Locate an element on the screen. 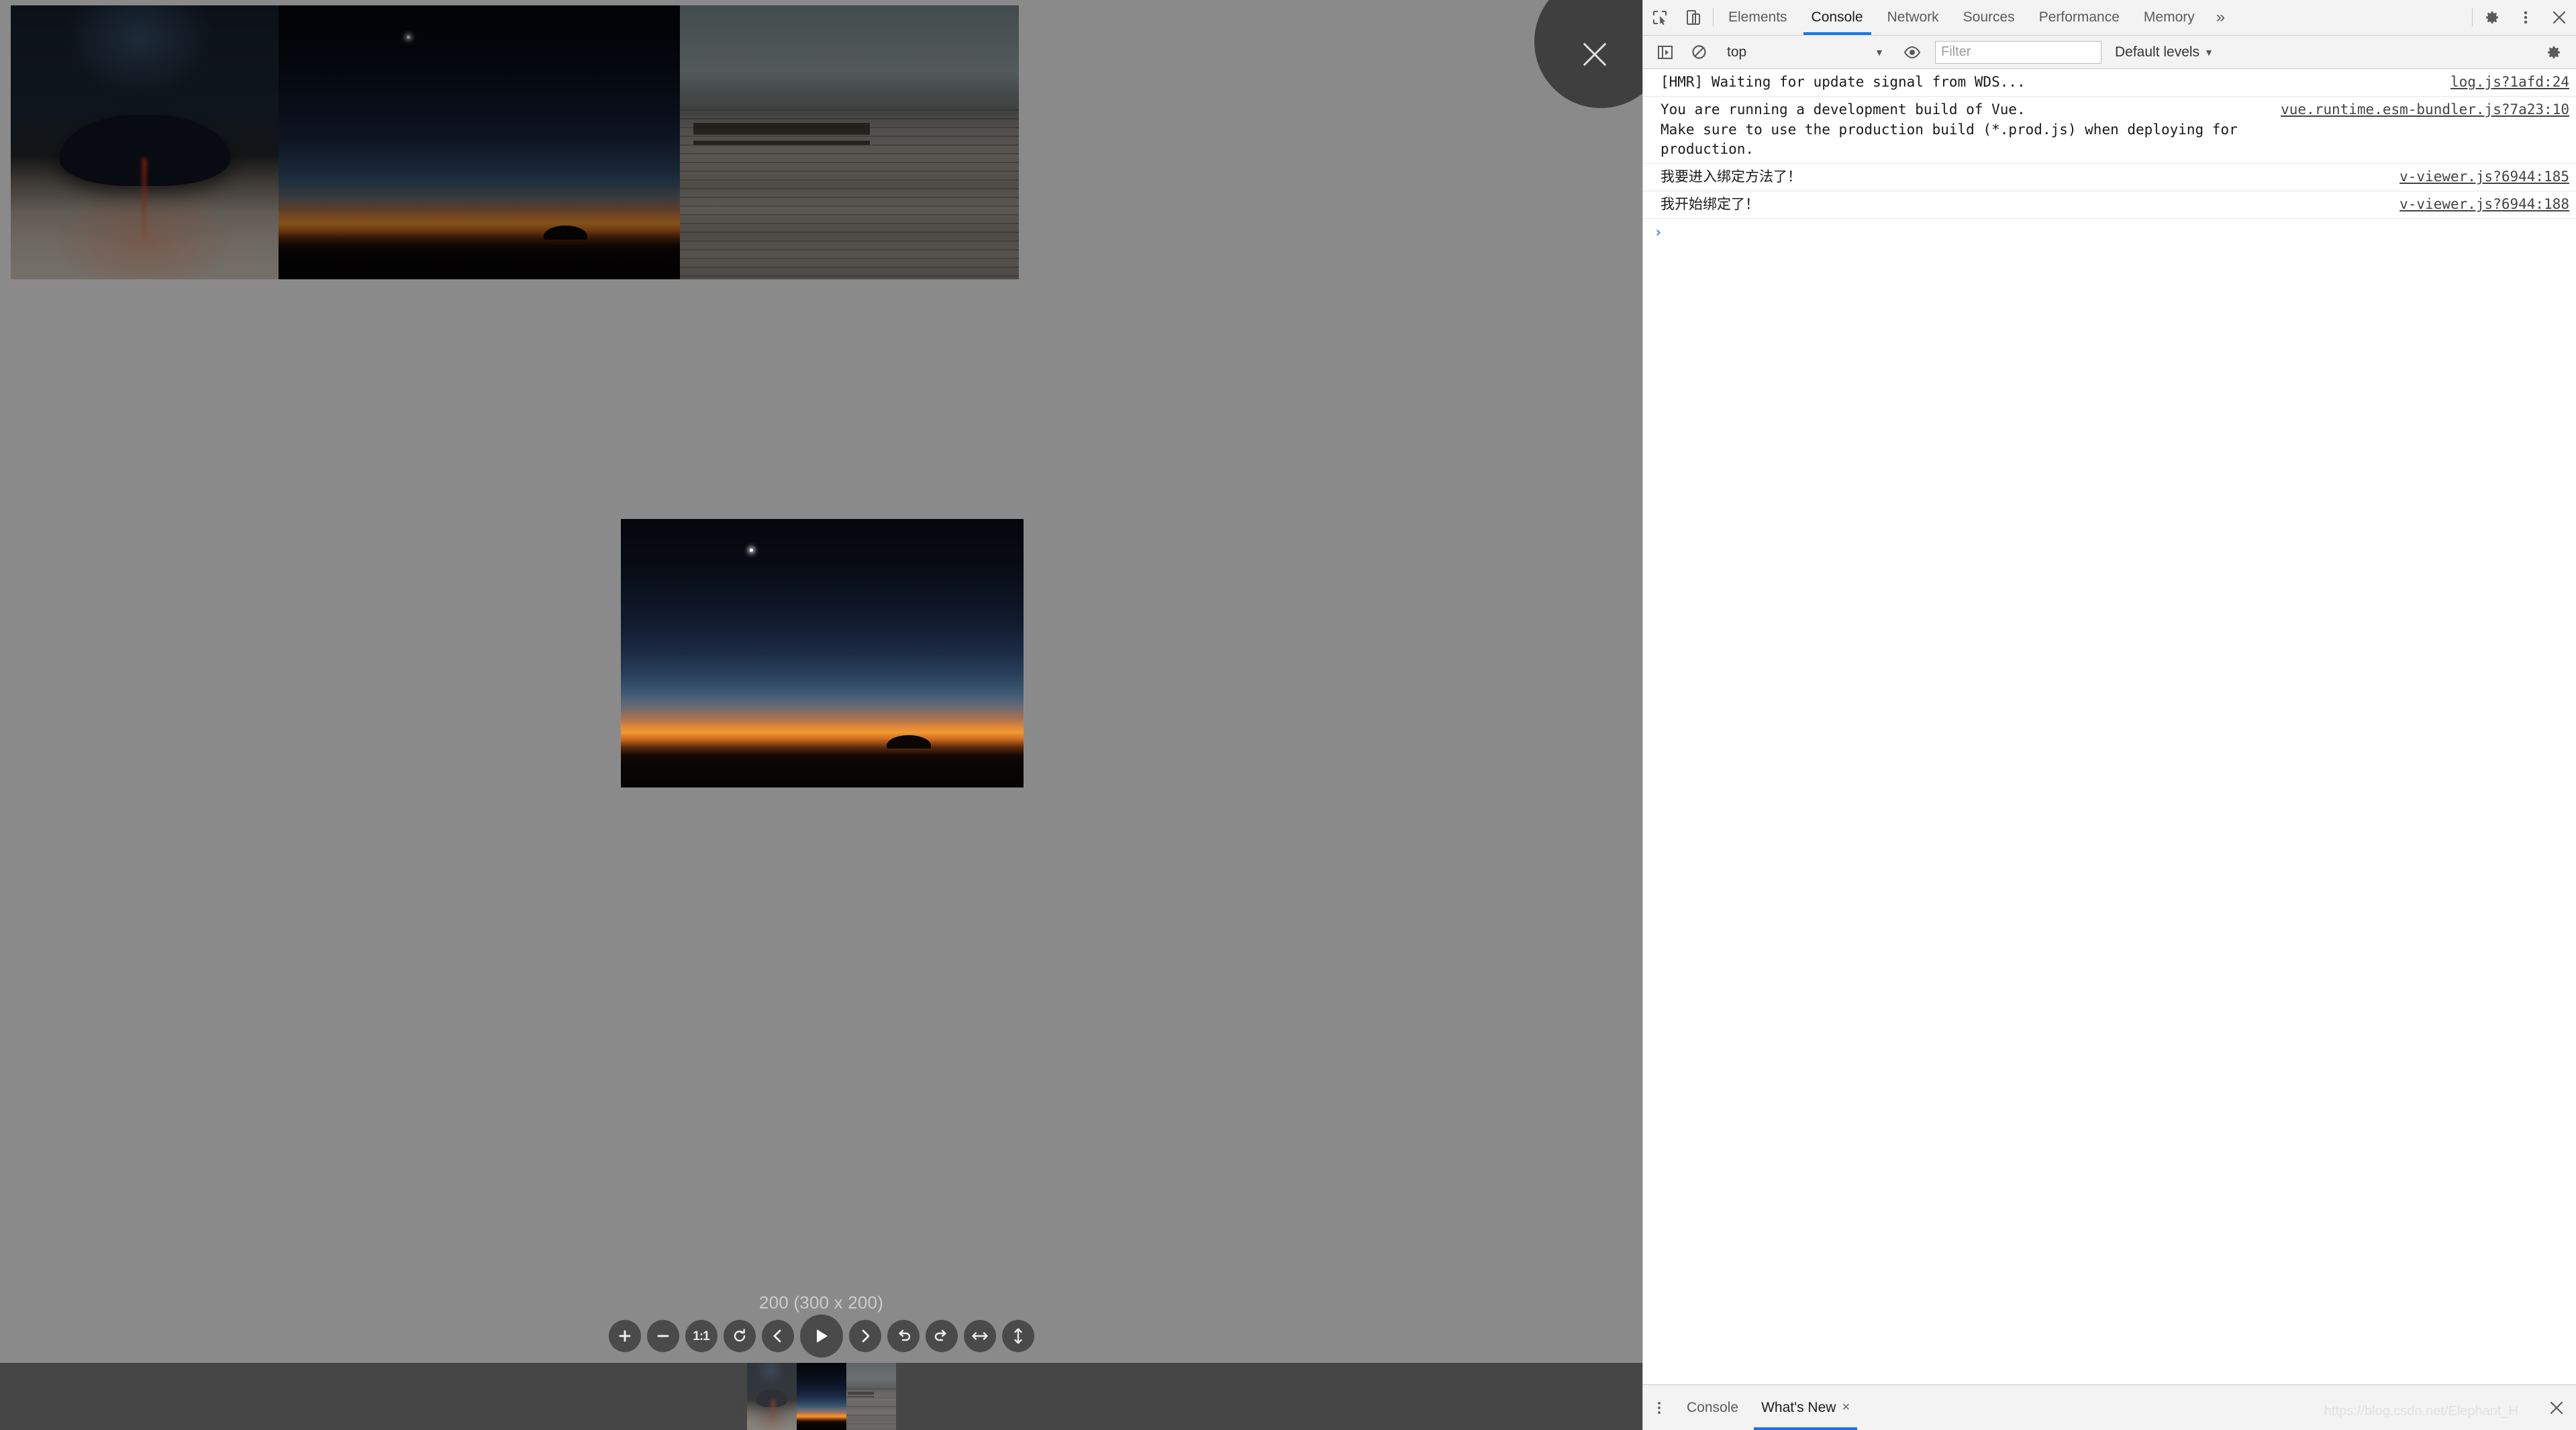  console-message-source: log.js?1afd:24 is located at coordinates (2509, 83).